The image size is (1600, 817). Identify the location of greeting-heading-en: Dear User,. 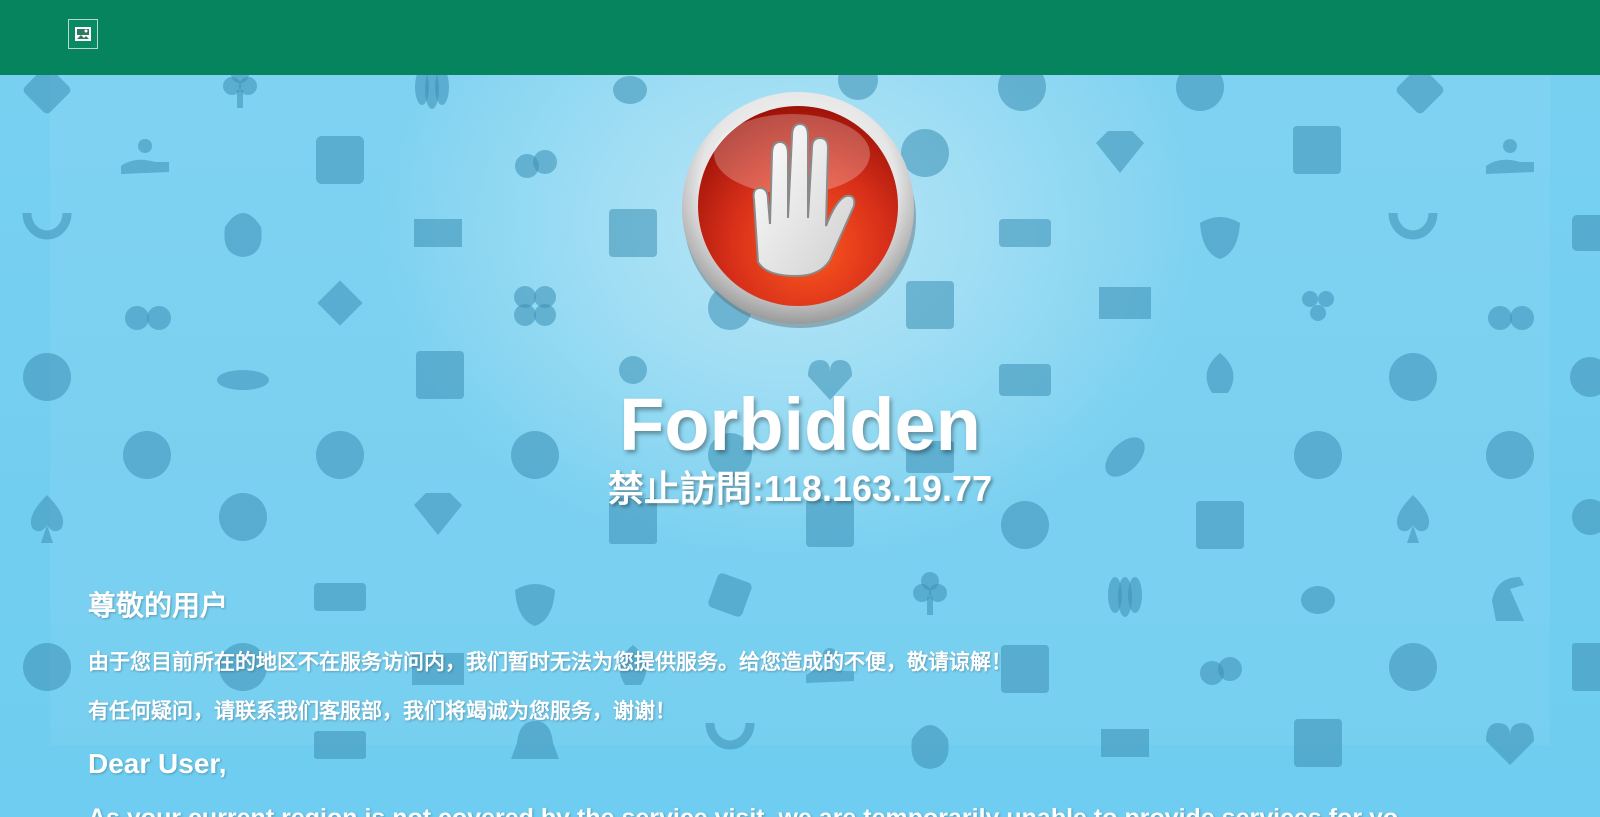
(157, 763).